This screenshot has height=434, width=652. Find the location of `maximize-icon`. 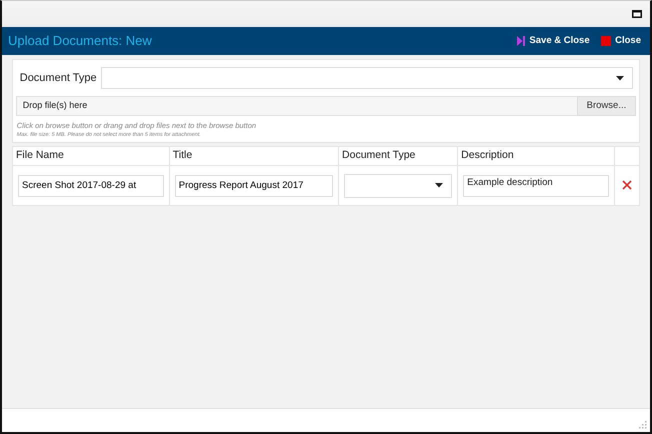

maximize-icon is located at coordinates (637, 14).